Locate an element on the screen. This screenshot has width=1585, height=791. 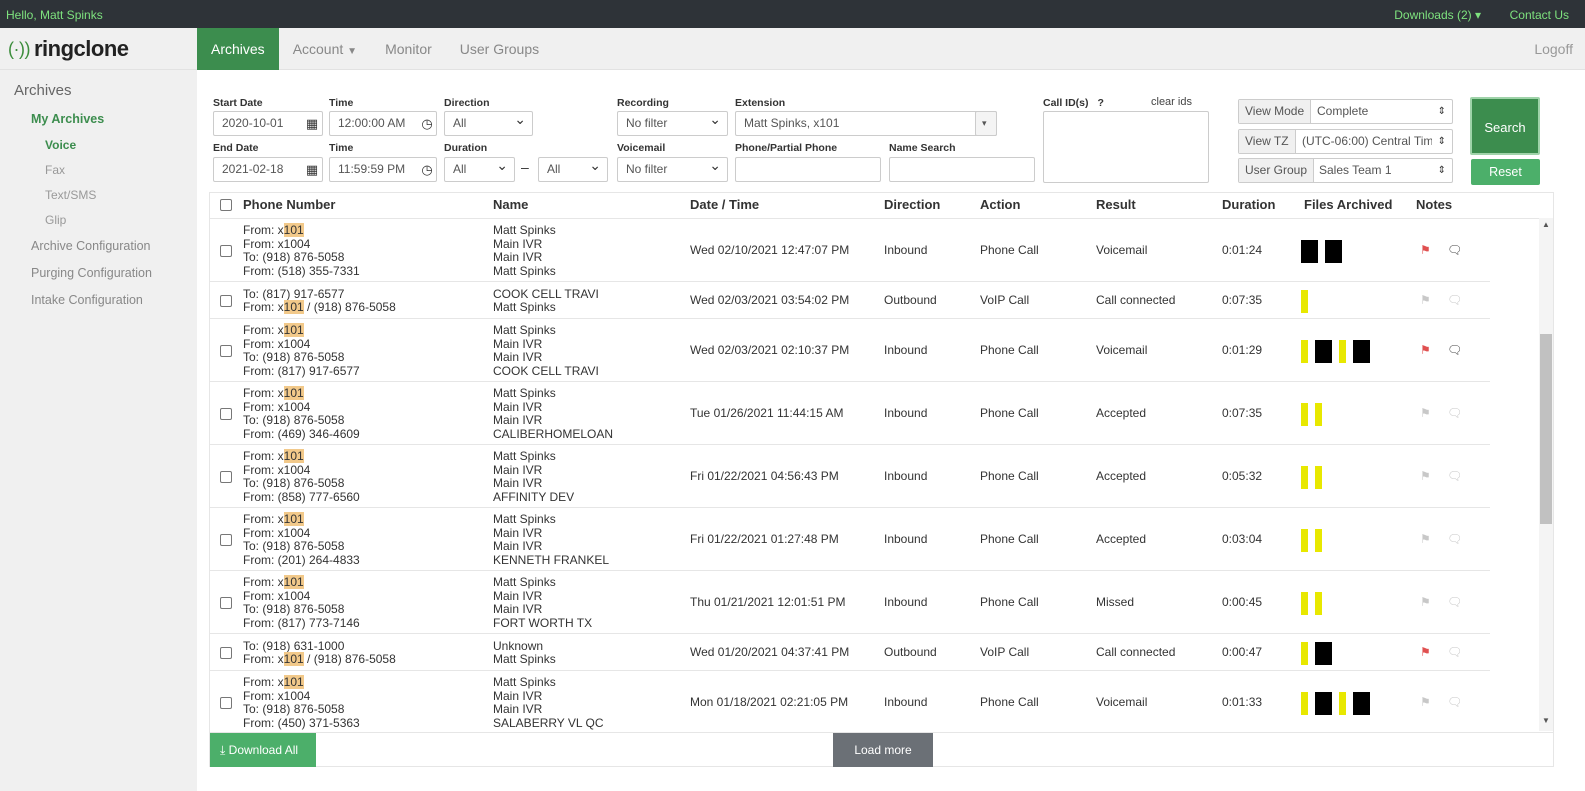
select-all-checkbox is located at coordinates (226, 205).